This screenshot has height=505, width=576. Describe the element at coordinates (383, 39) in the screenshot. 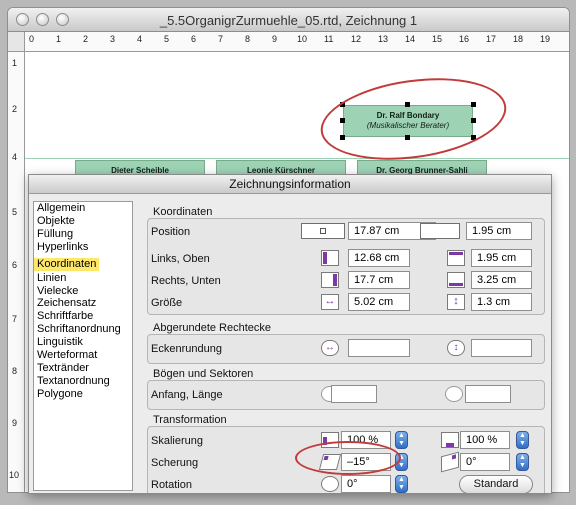

I see `ruler-number: 13` at that location.